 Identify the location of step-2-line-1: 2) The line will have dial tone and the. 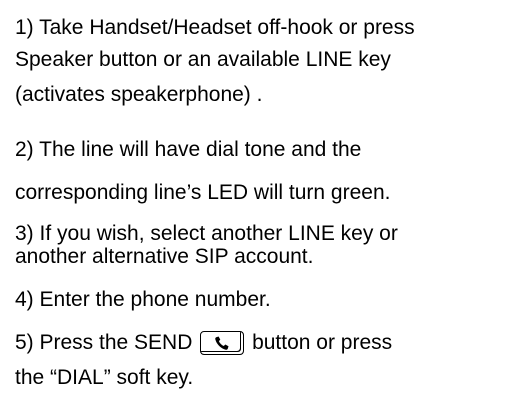
(188, 149).